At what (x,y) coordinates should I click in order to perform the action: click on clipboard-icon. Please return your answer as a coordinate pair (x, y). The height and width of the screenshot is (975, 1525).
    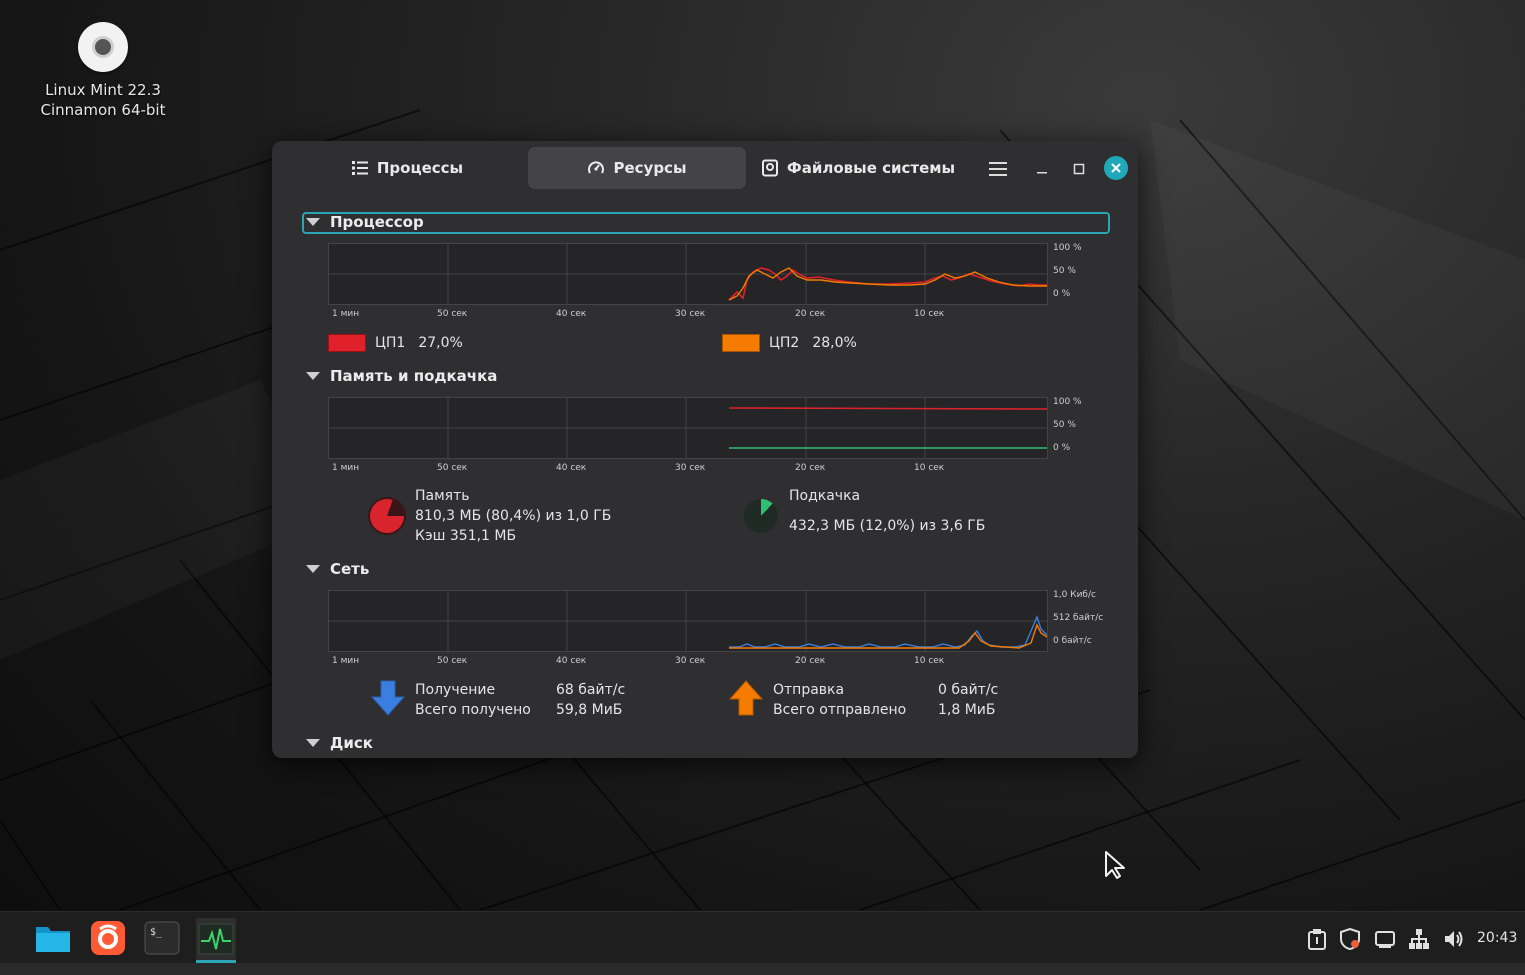
    Looking at the image, I should click on (1317, 939).